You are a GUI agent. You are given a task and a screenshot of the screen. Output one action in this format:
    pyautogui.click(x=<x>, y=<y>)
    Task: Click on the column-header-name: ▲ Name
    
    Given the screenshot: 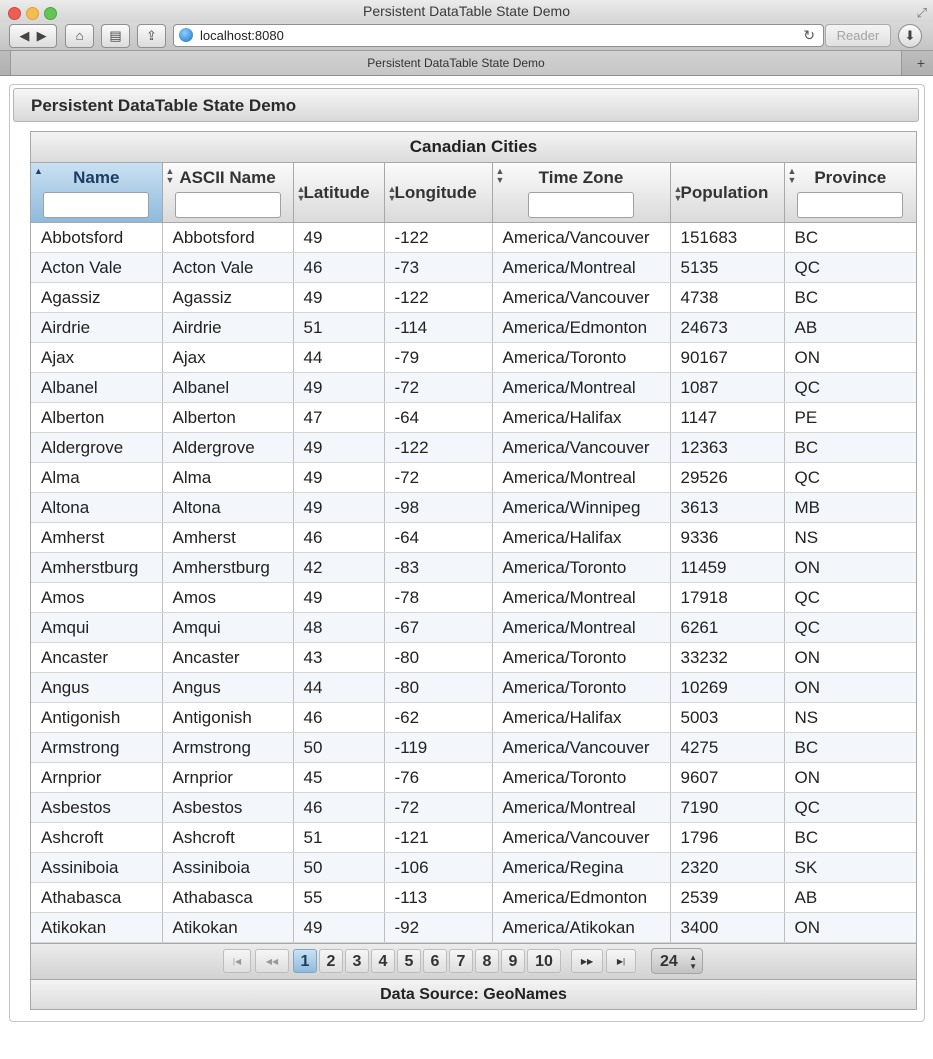 What is the action you would take?
    pyautogui.click(x=97, y=193)
    